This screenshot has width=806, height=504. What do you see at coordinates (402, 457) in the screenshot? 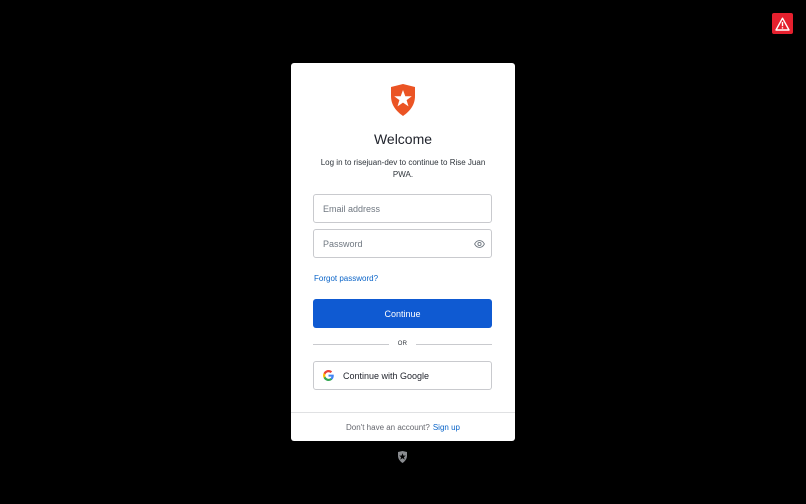
I see `auth0-badge-icon` at bounding box center [402, 457].